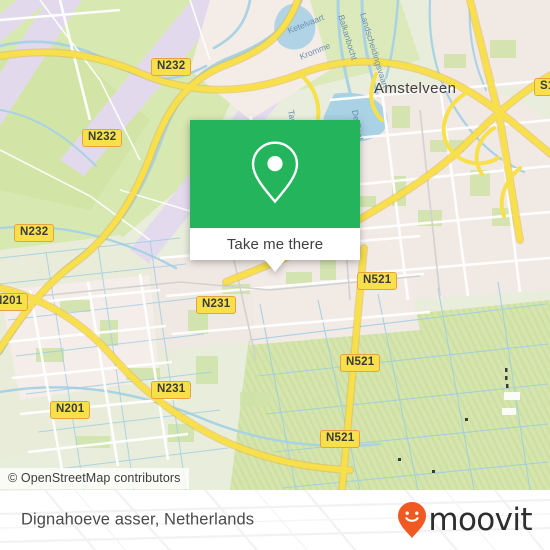  Describe the element at coordinates (275, 266) in the screenshot. I see `popup-pointer-tail` at that location.